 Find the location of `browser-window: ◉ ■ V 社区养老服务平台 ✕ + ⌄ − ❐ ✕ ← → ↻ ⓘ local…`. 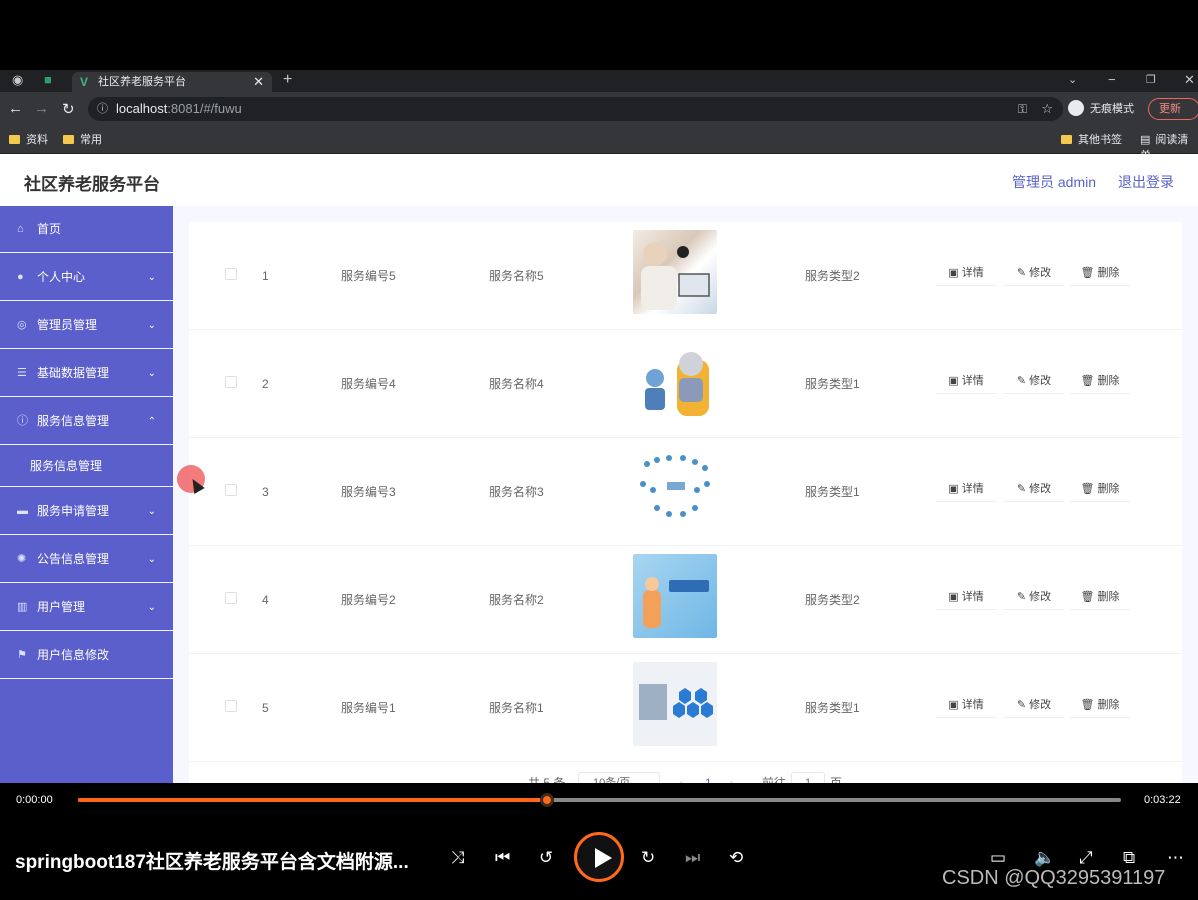

browser-window: ◉ ■ V 社区养老服务平台 ✕ + ⌄ − ❐ ✕ ← → ↻ ⓘ local… is located at coordinates (599, 116).